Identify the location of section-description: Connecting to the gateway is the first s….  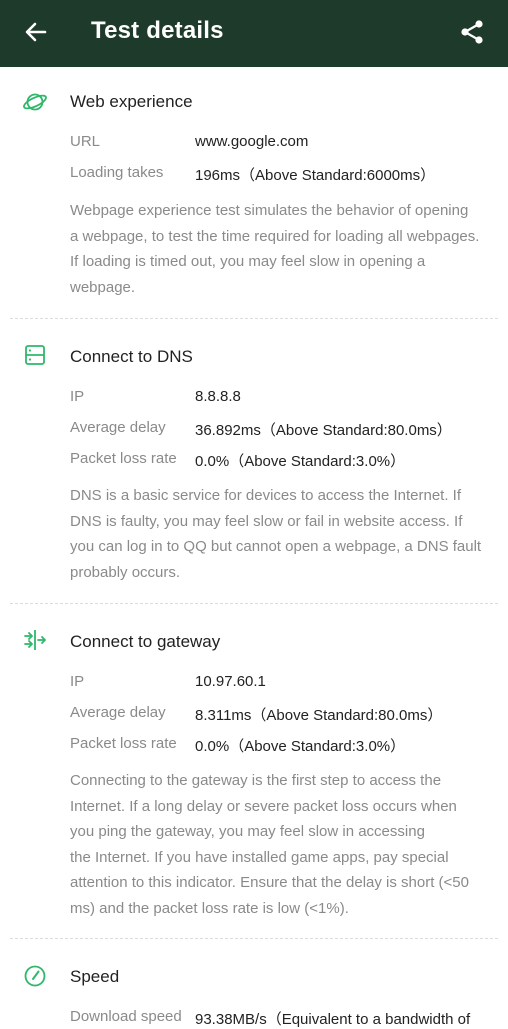
(281, 844).